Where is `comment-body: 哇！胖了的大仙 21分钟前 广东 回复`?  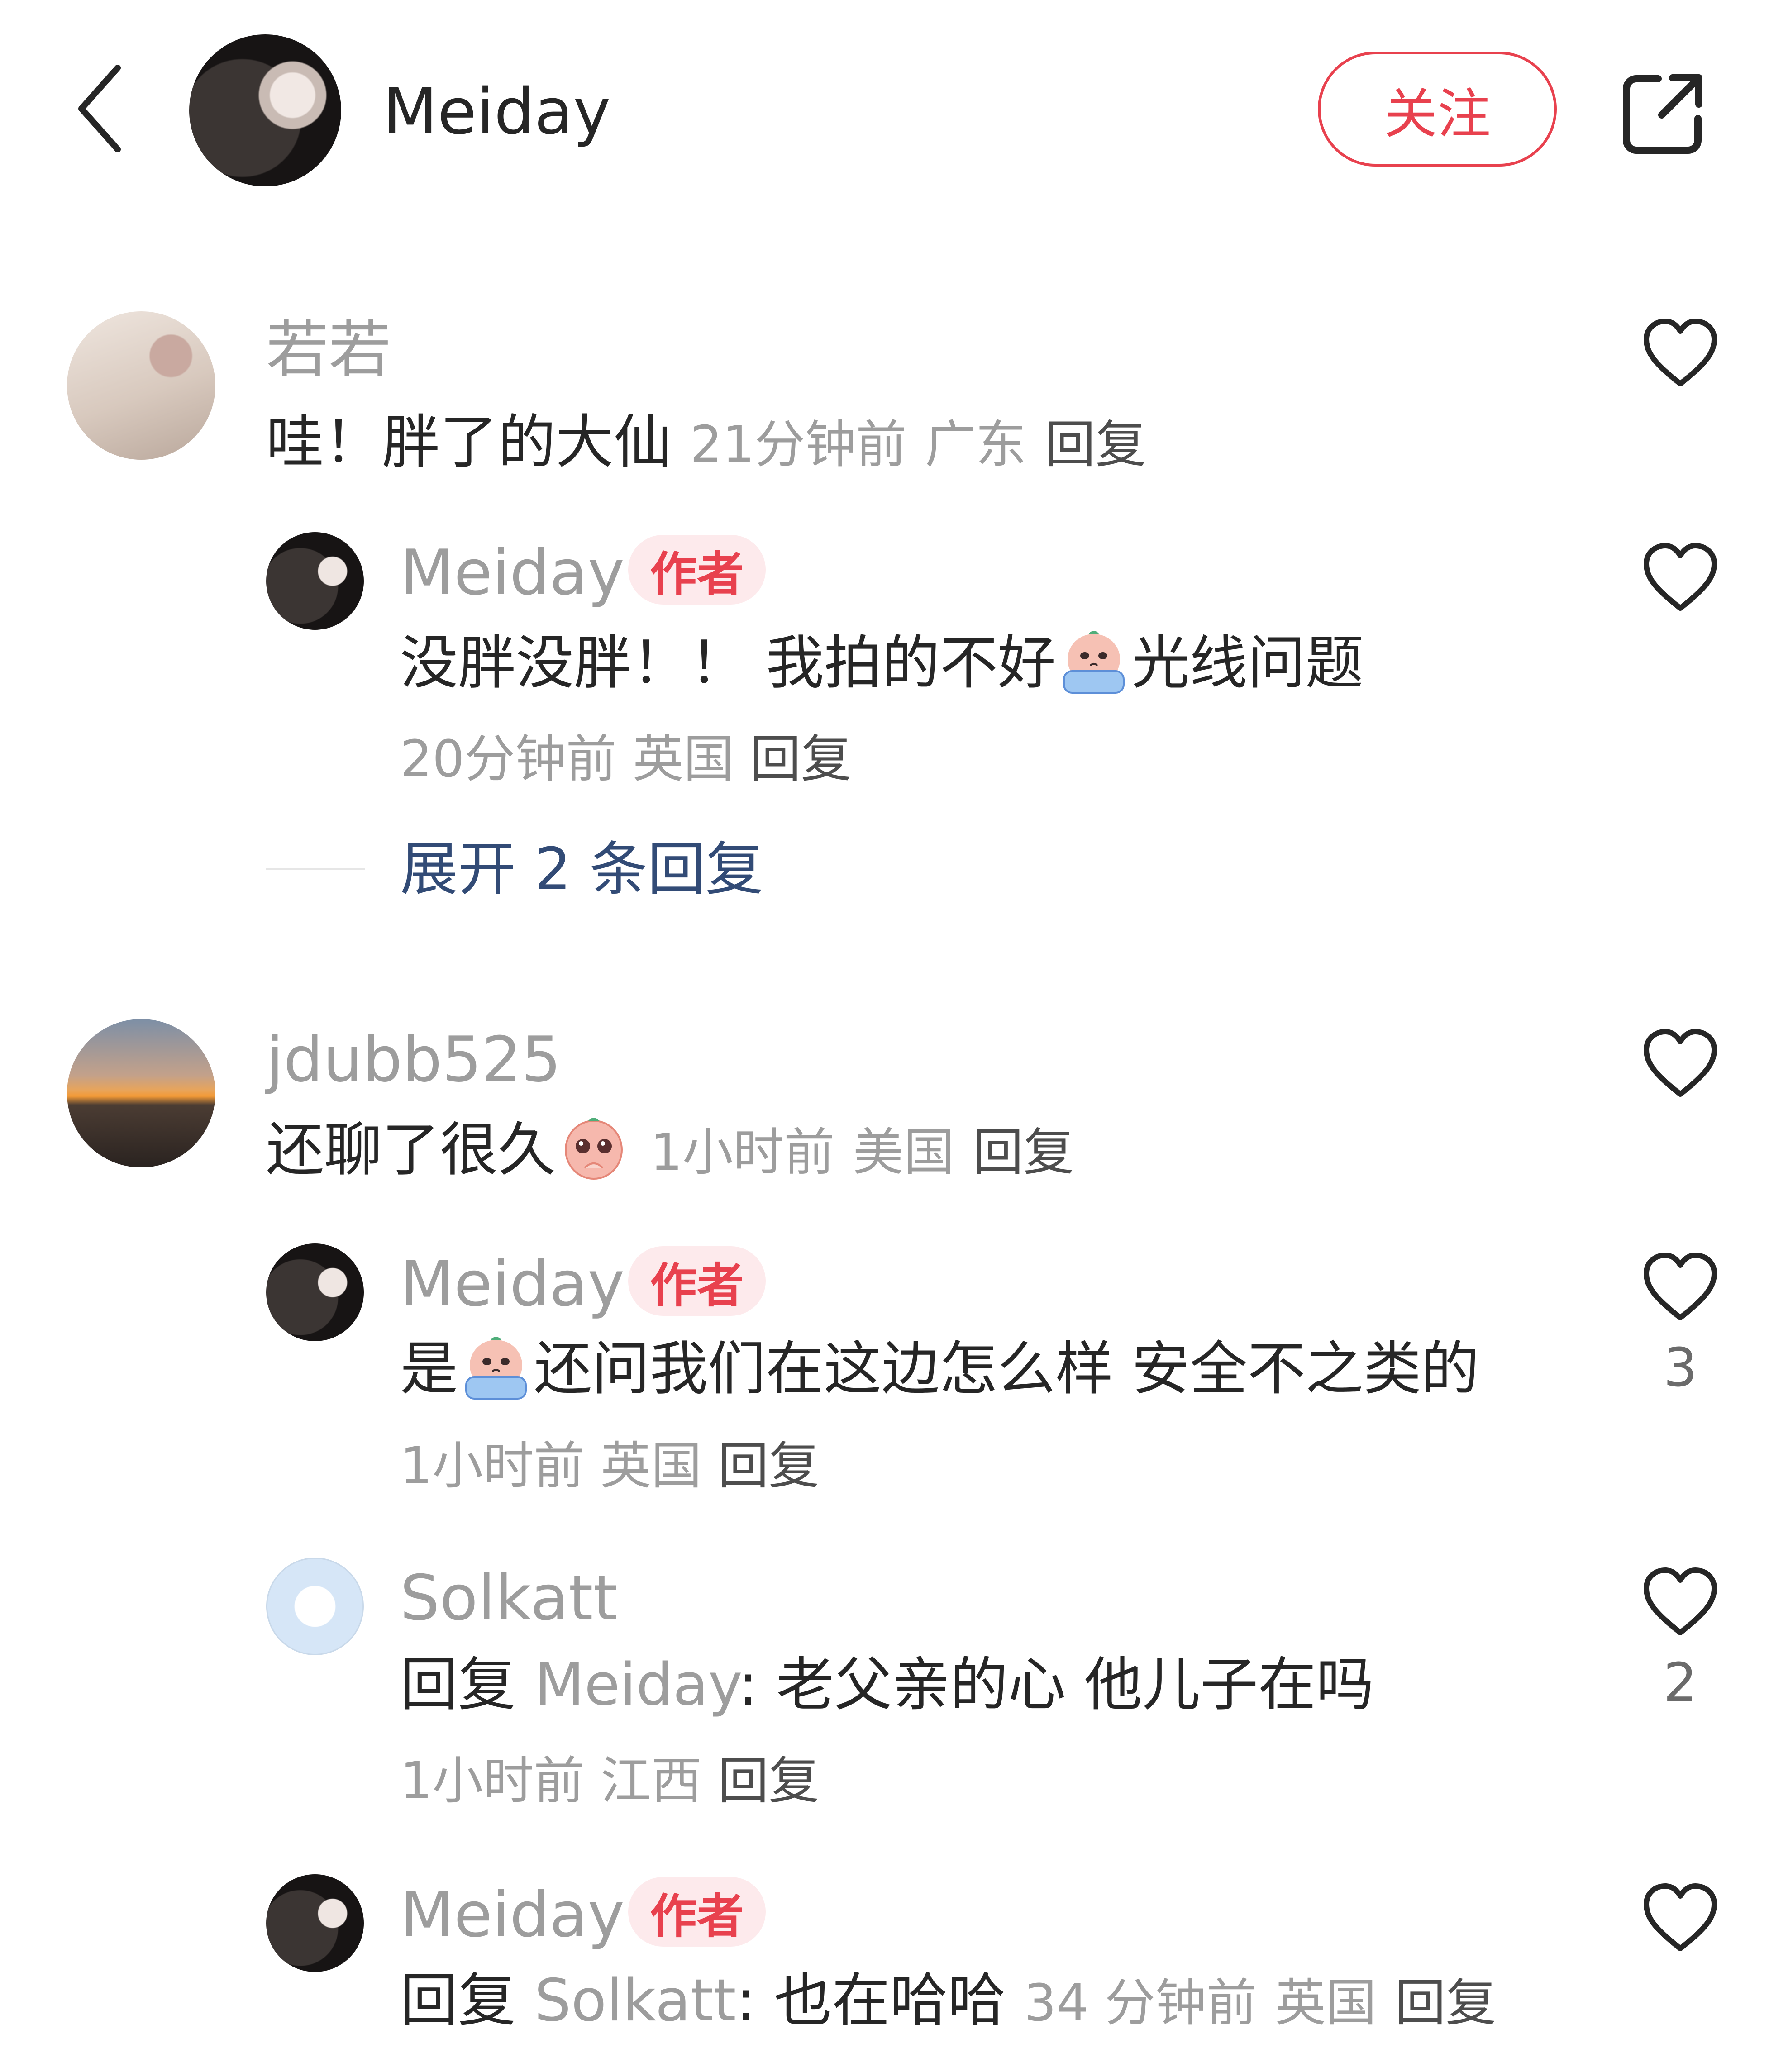 comment-body: 哇！胖了的大仙 21分钟前 广东 回复 is located at coordinates (706, 443).